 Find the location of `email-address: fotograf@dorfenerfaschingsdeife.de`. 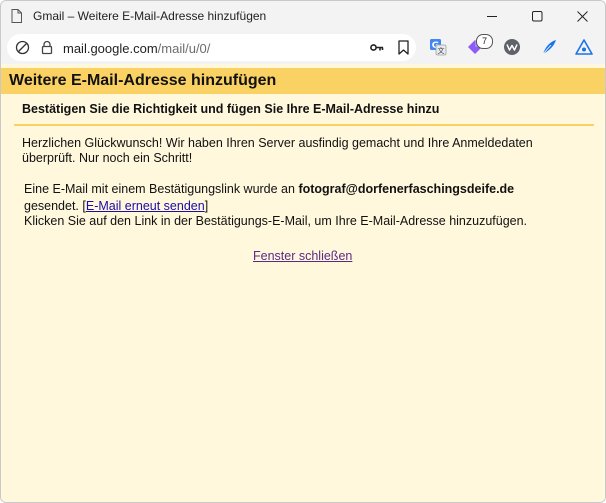

email-address: fotograf@dorfenerfaschingsdeife.de is located at coordinates (406, 189).